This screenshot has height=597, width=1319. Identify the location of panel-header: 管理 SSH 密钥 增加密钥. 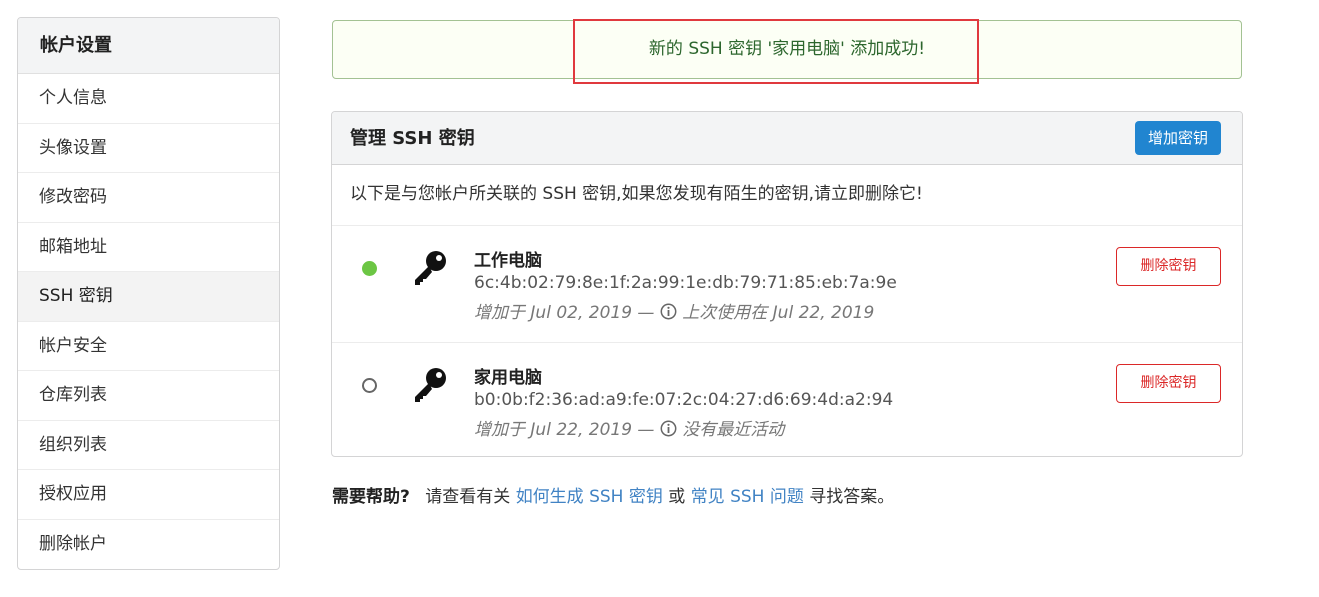
(787, 138).